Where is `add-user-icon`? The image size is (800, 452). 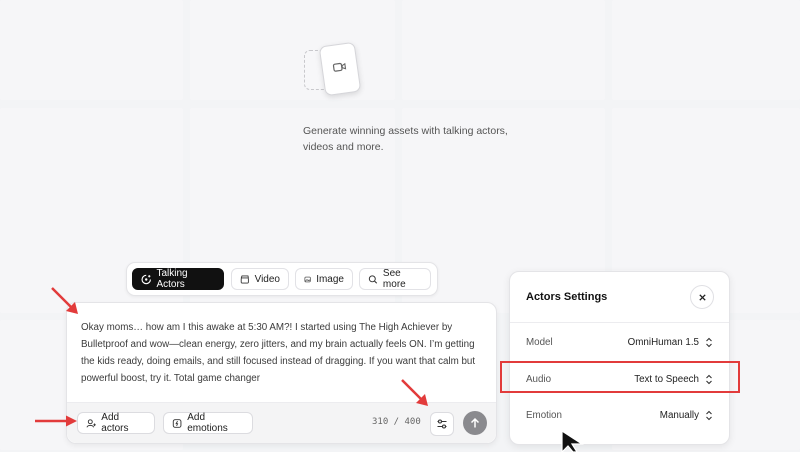 add-user-icon is located at coordinates (91, 423).